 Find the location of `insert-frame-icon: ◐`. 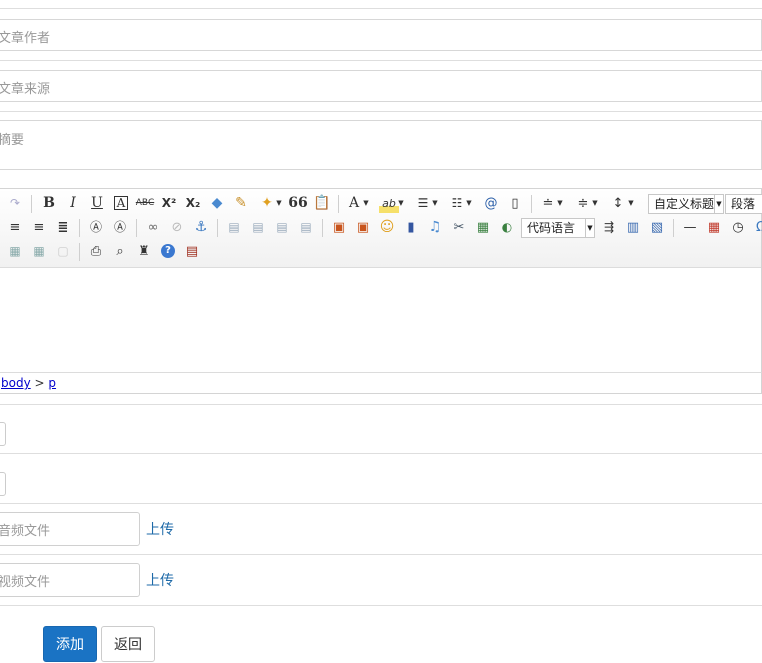

insert-frame-icon: ◐ is located at coordinates (507, 227).